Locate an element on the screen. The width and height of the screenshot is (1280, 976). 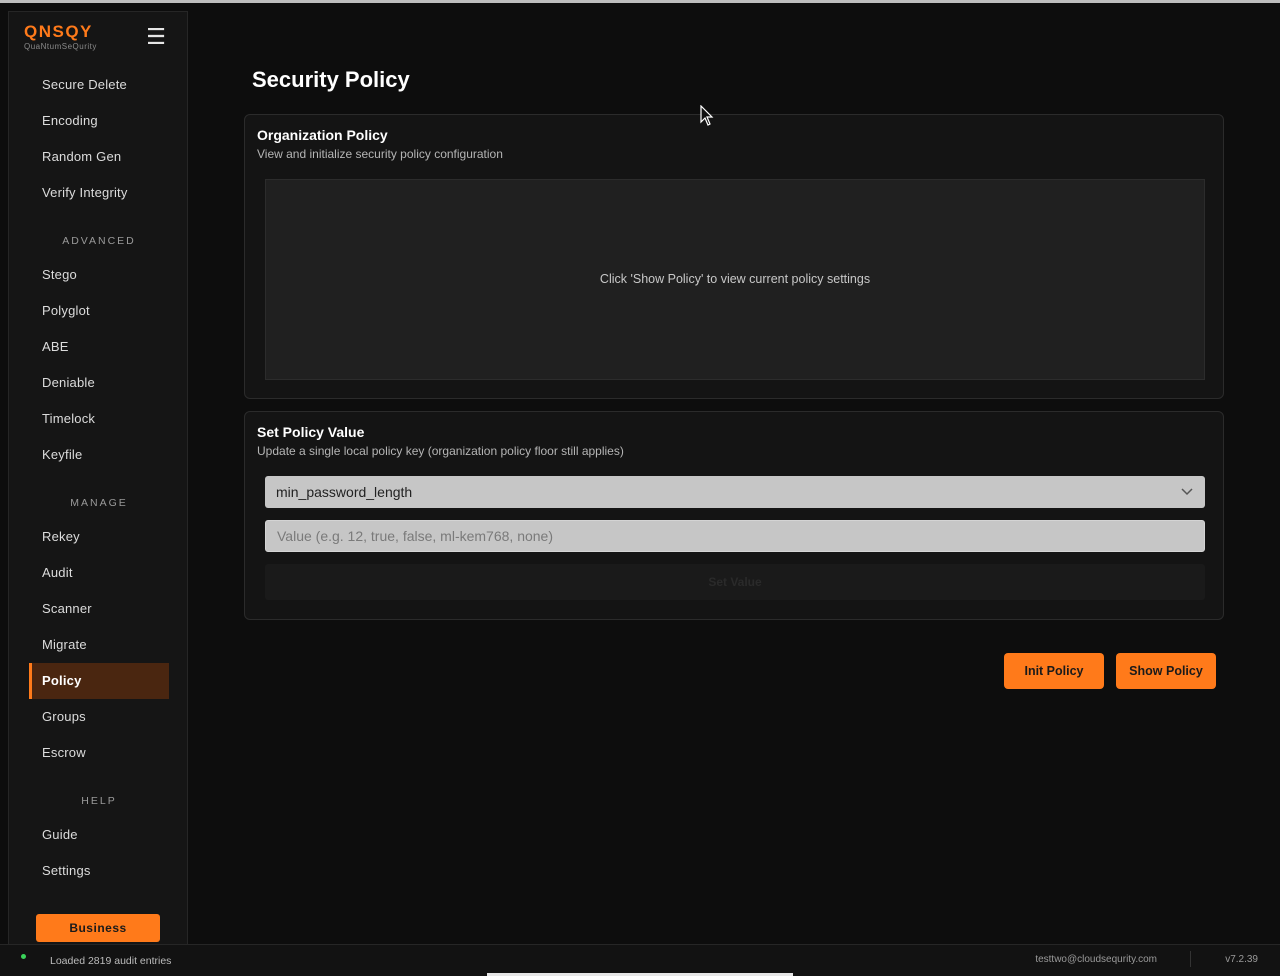
sidebar-item-verify-integrity: Verify Integrity is located at coordinates (99, 193).